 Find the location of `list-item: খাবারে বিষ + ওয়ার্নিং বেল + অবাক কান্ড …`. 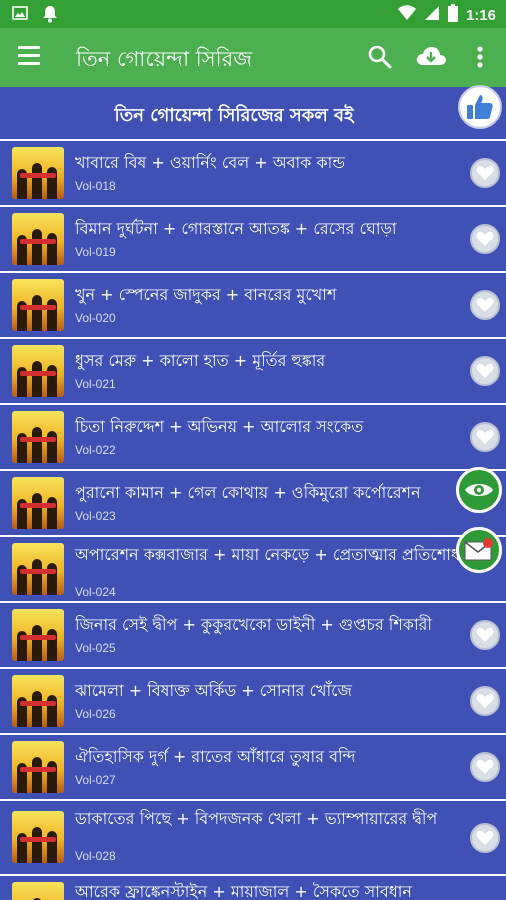

list-item: খাবারে বিষ + ওয়ার্নিং বেল + অবাক কান্ড … is located at coordinates (253, 172).